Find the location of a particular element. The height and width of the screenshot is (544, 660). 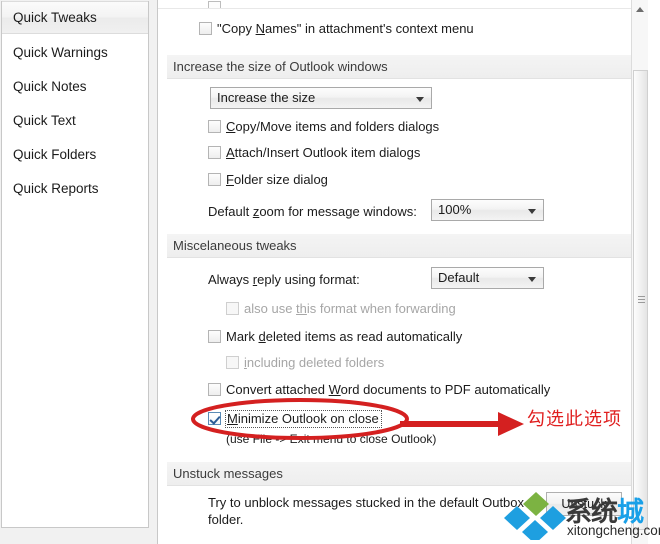

mark-deleted-label-suffix: eleted items as read automatically is located at coordinates (364, 336).